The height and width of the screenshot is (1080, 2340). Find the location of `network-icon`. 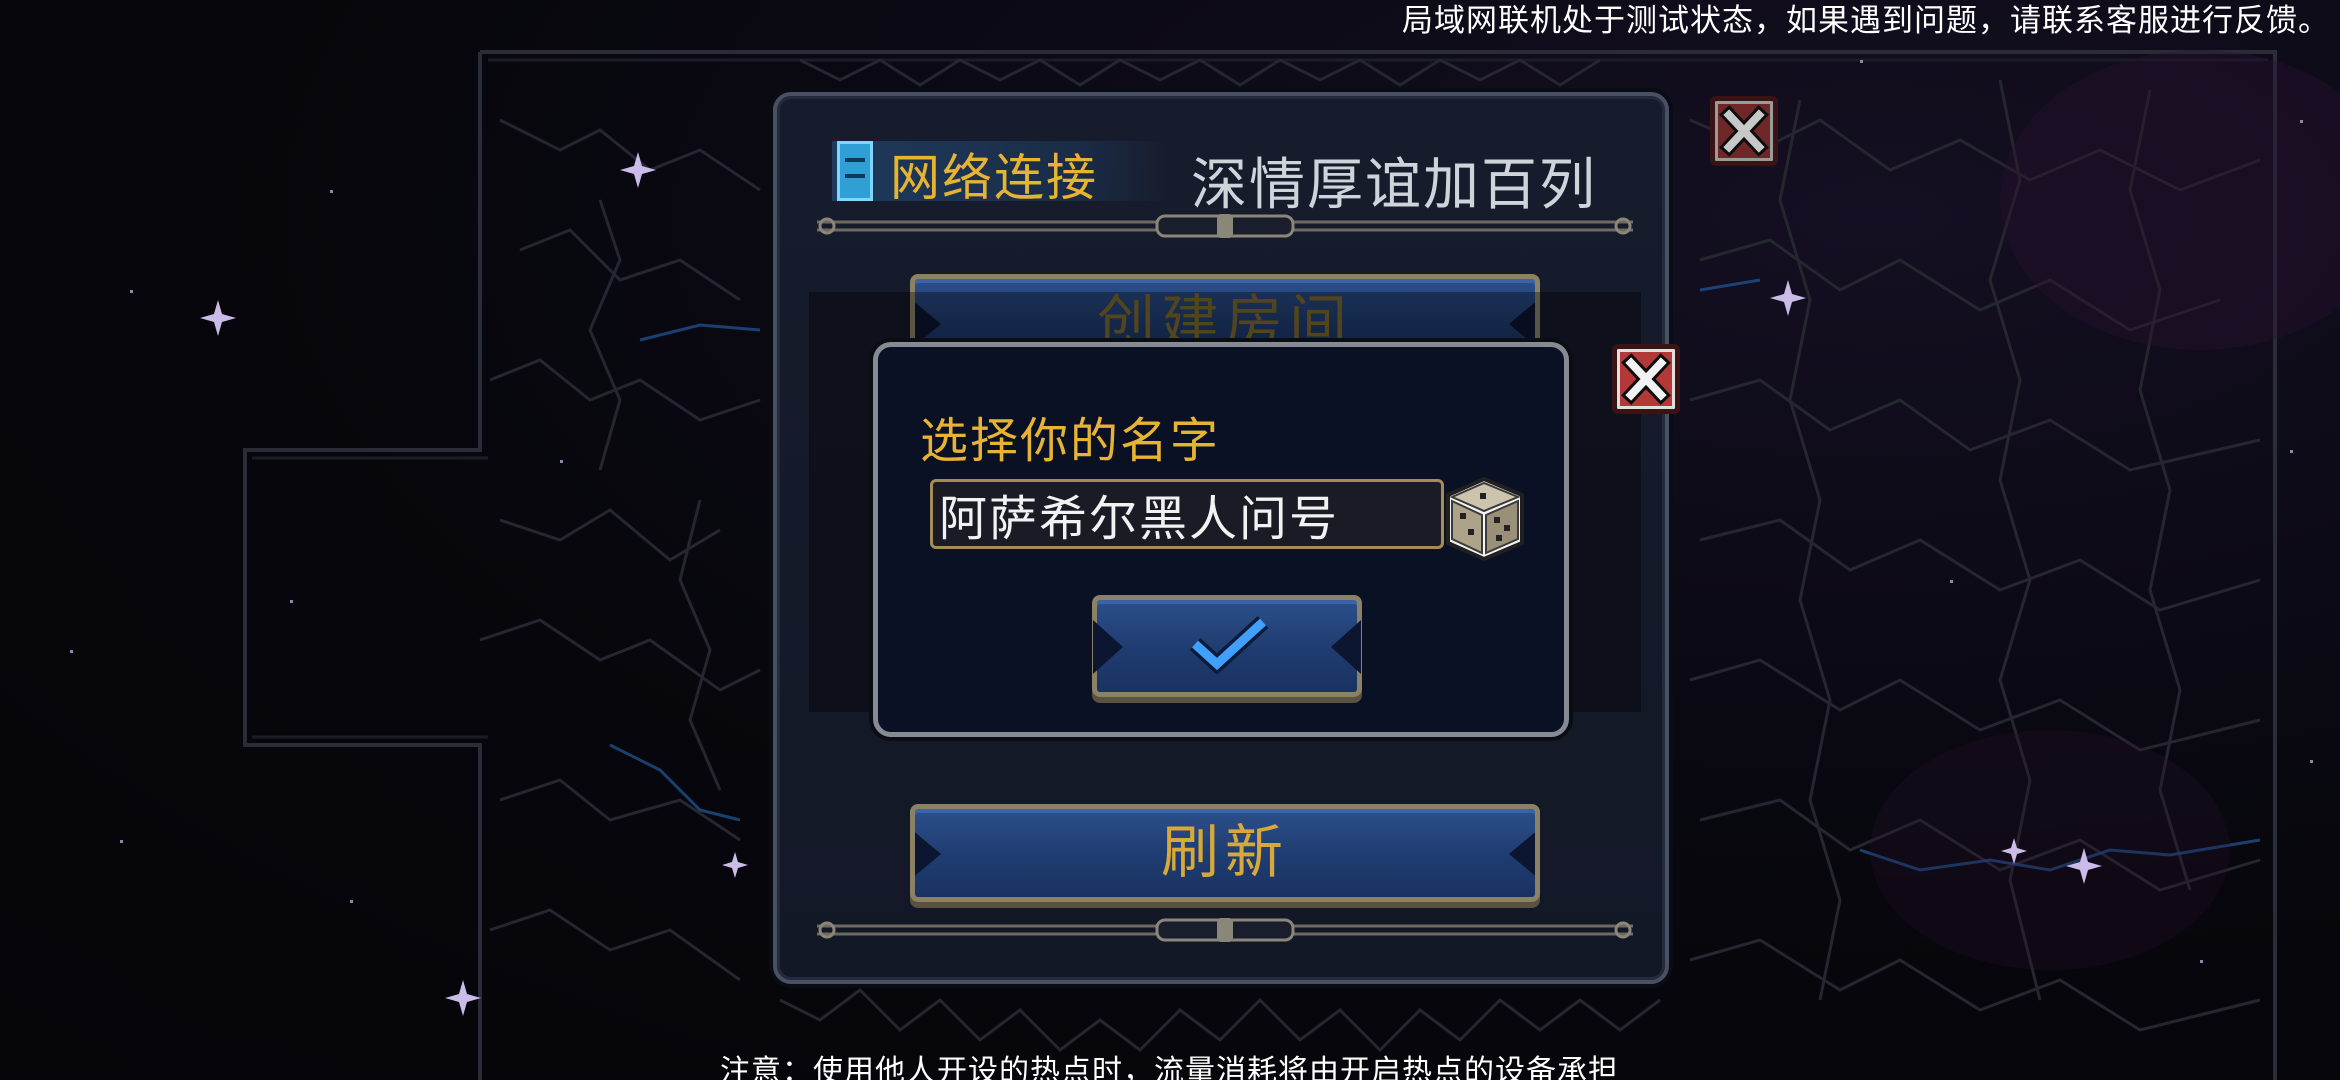

network-icon is located at coordinates (855, 171).